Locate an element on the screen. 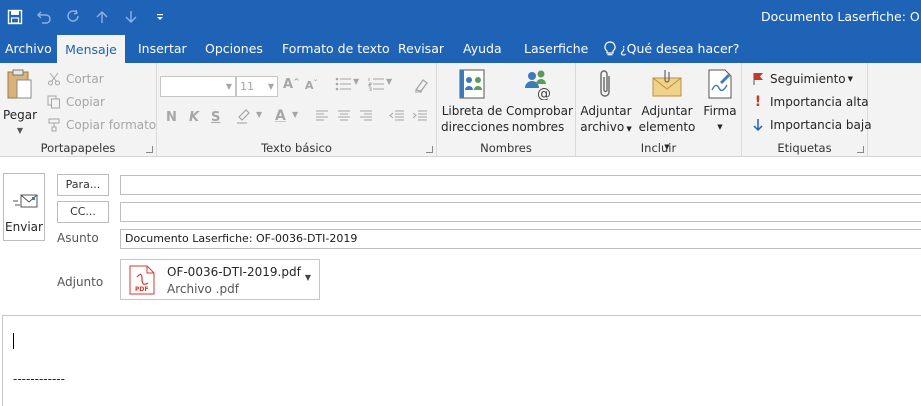 This screenshot has height=406, width=921. attachment-name: OF-0036-DTI-2019.pdf is located at coordinates (234, 272).